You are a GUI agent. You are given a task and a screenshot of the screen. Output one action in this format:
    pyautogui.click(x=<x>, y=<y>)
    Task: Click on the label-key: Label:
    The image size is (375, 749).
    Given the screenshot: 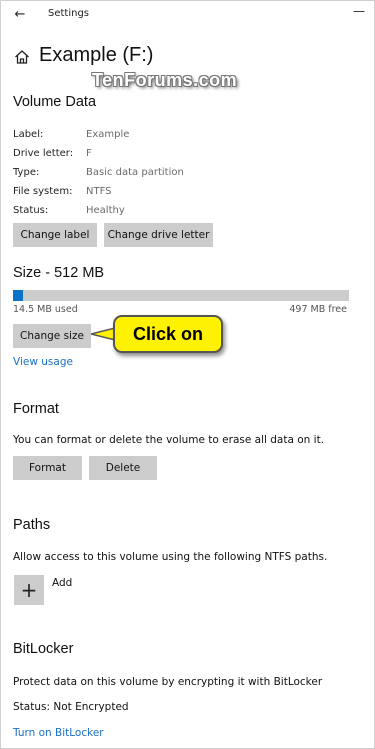 What is the action you would take?
    pyautogui.click(x=28, y=134)
    